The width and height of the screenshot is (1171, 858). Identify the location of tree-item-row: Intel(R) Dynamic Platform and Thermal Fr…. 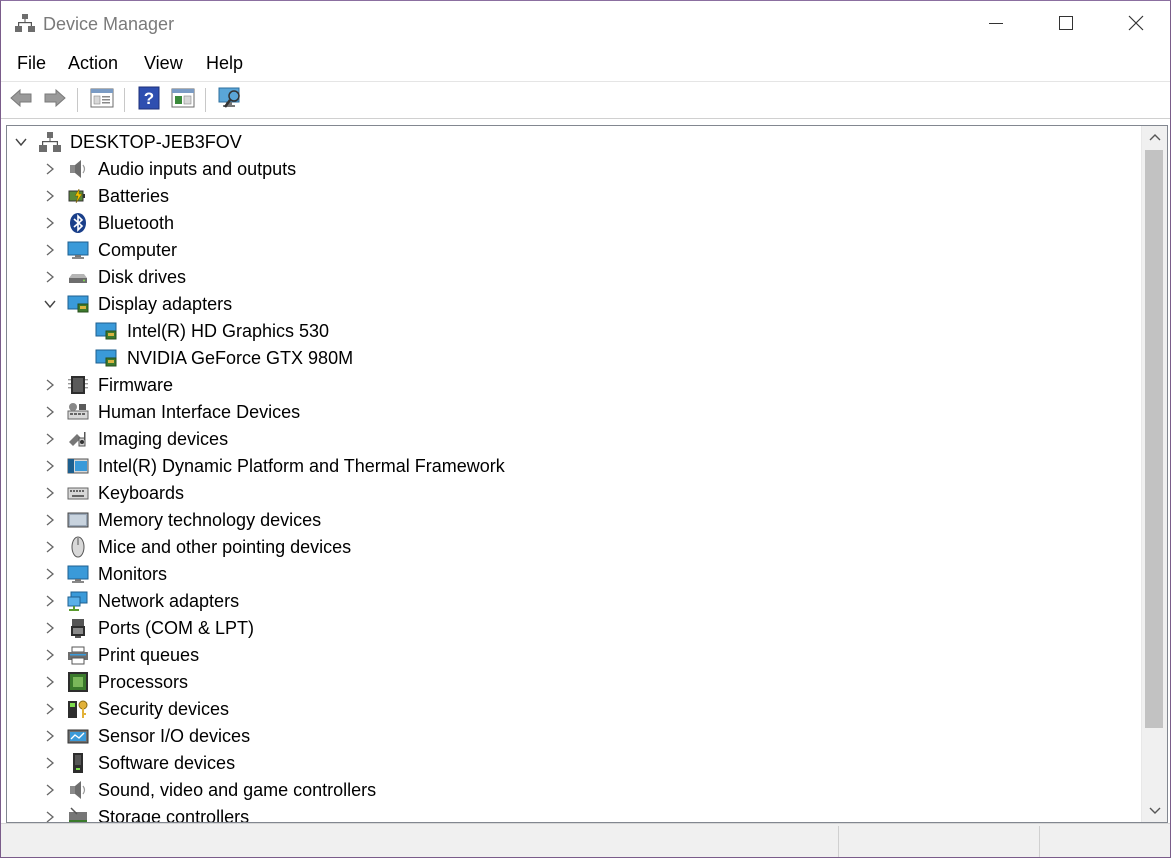
(574, 466).